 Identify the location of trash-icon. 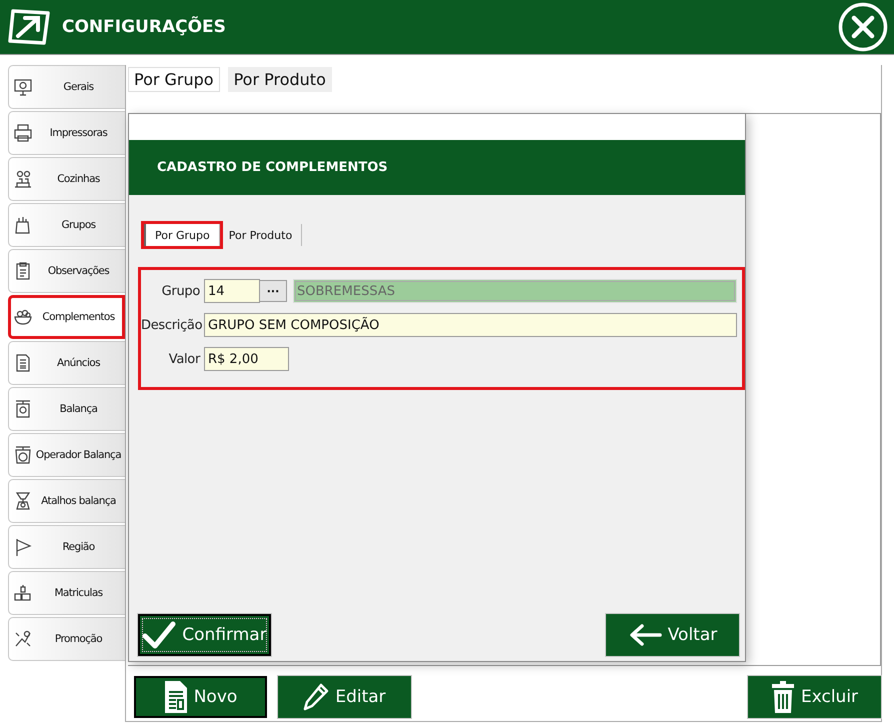
(782, 697).